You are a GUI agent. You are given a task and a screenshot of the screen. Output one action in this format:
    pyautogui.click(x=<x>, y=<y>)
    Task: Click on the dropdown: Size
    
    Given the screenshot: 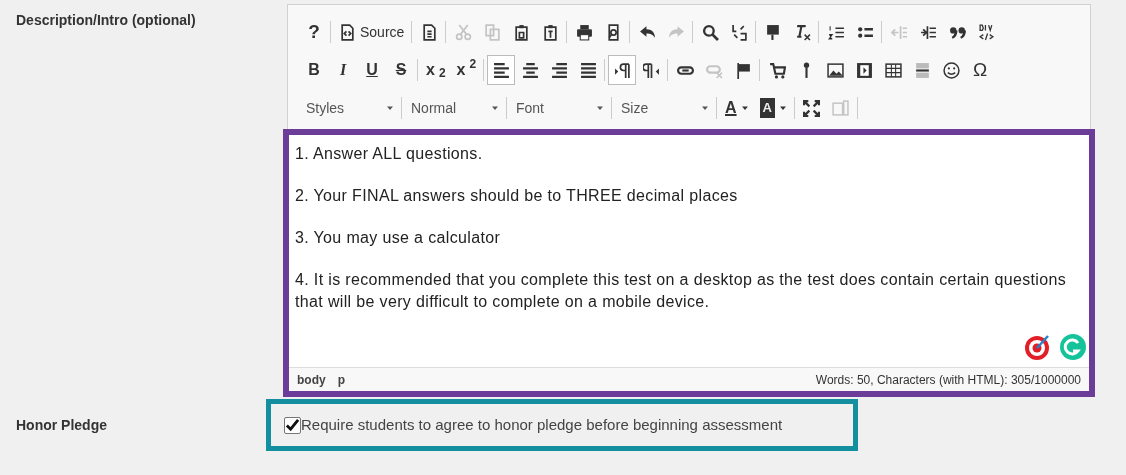 What is the action you would take?
    pyautogui.click(x=665, y=108)
    